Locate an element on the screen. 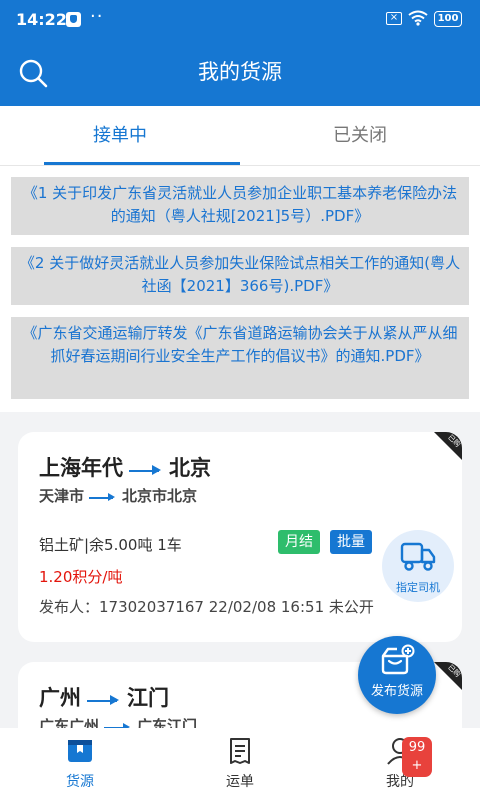 The width and height of the screenshot is (480, 800). route-title: 广州 江门 is located at coordinates (104, 697).